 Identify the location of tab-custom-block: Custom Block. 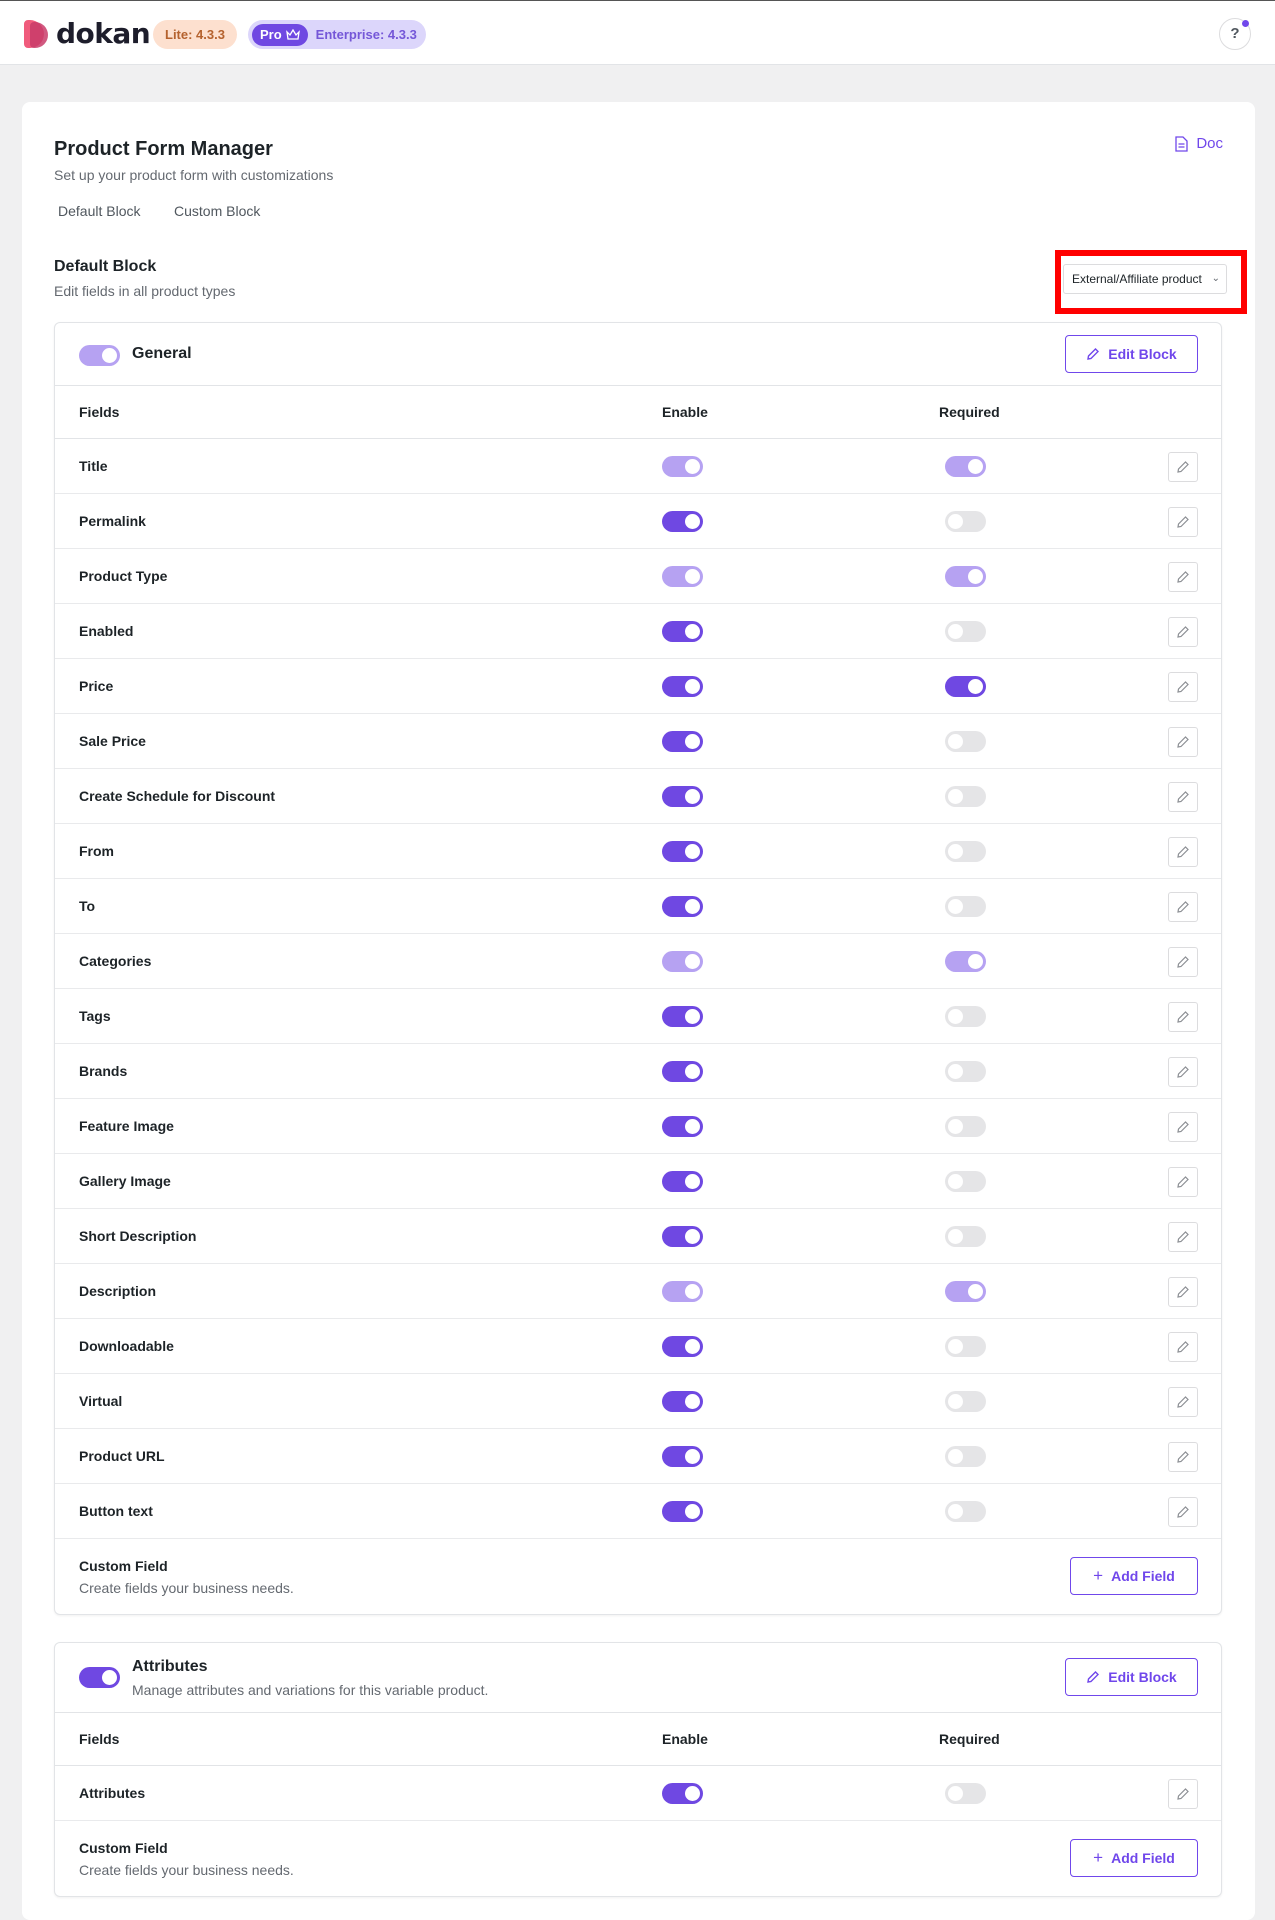
(217, 211).